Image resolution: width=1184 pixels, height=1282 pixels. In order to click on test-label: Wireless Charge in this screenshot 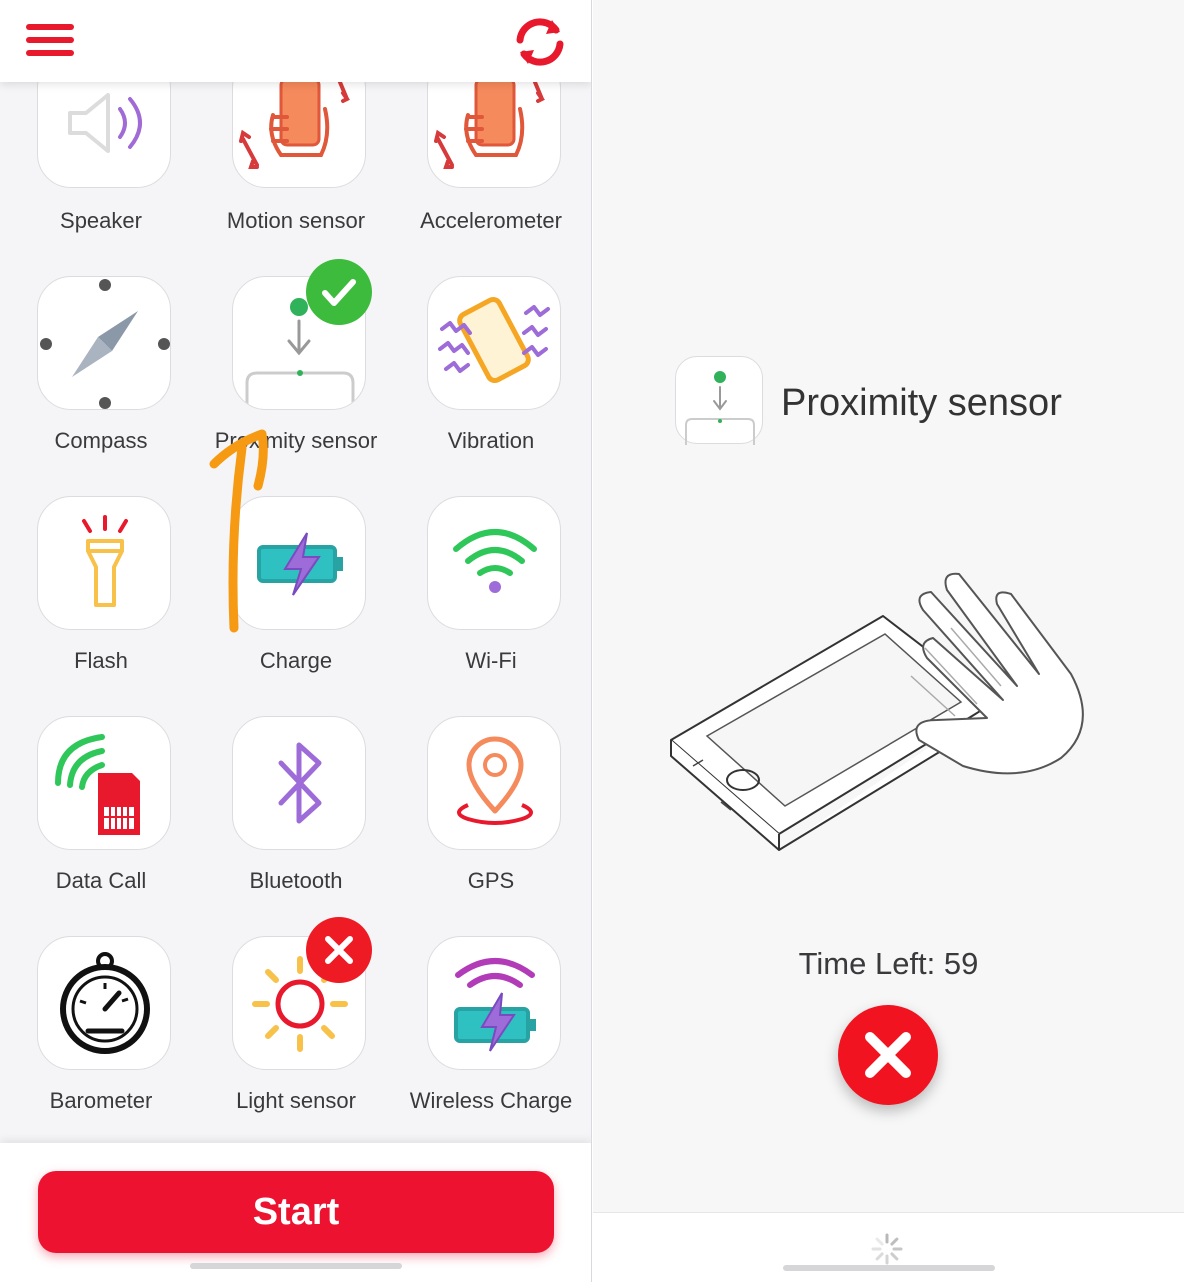, I will do `click(491, 1100)`.